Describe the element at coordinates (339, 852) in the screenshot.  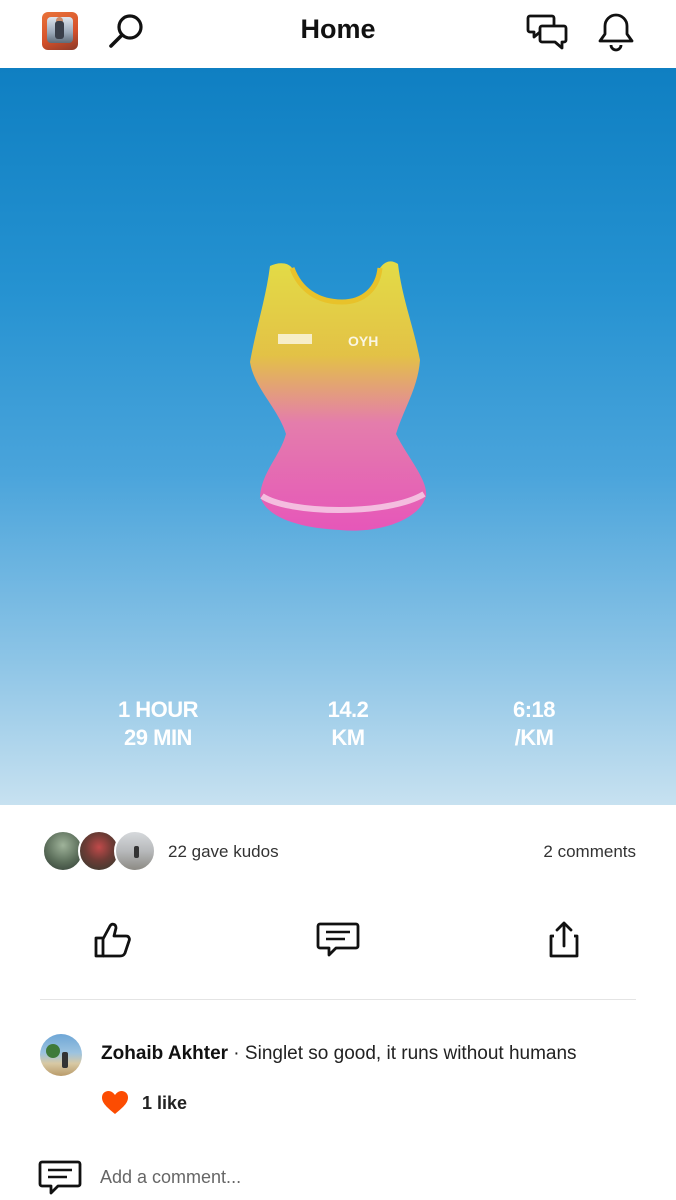
I see `kudos-row: 22 gave kudos 2 comments` at that location.